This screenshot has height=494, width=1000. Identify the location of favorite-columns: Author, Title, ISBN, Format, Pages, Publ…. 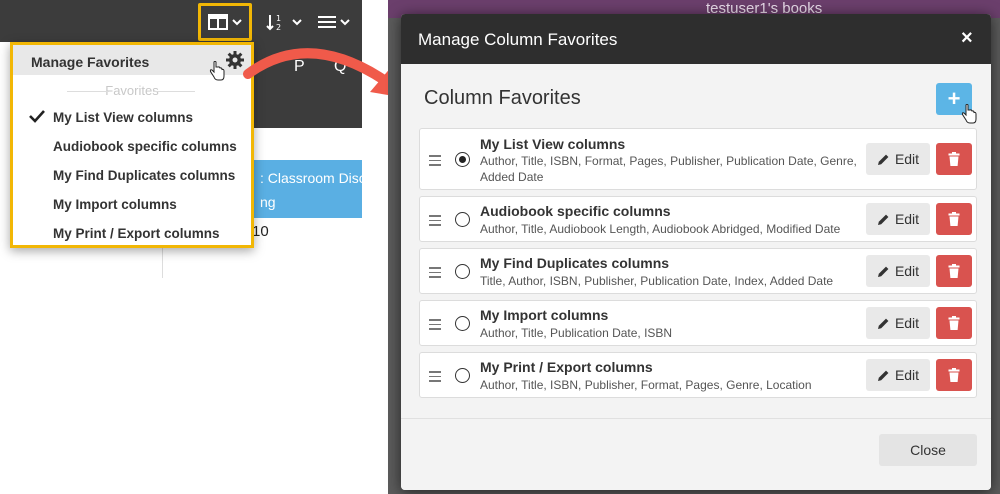
(668, 169).